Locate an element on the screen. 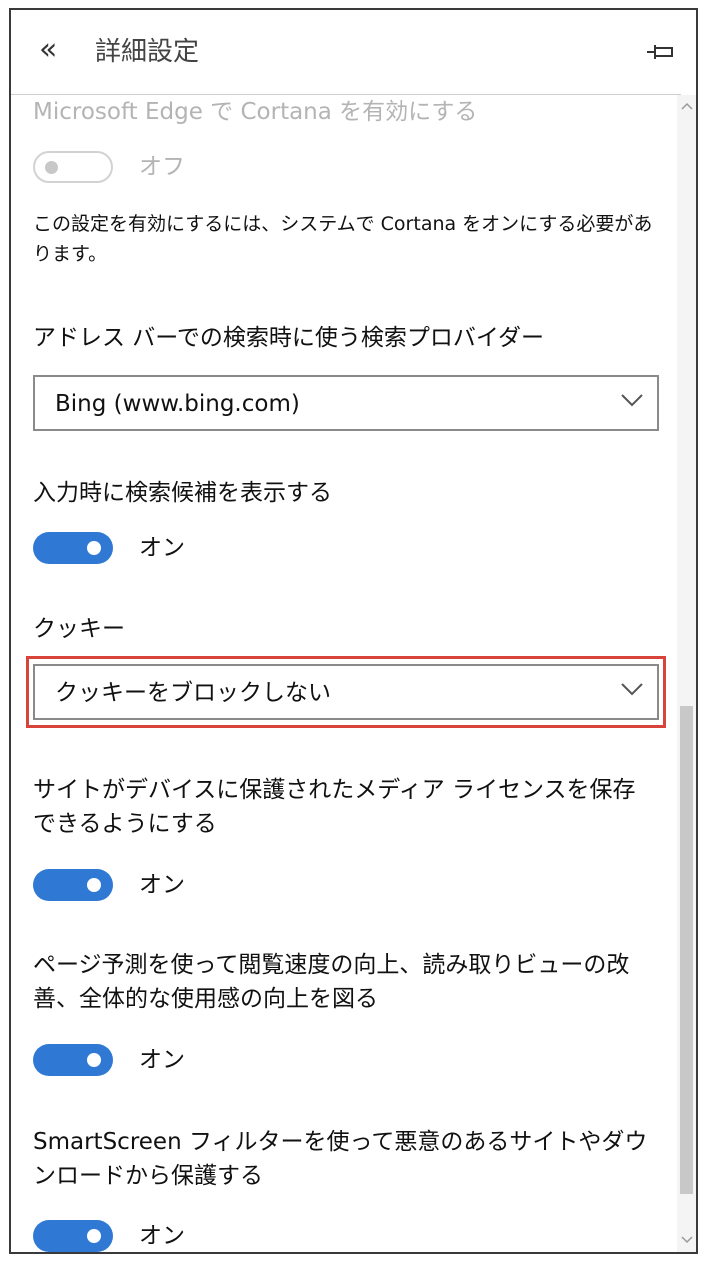 This screenshot has width=708, height=1268. scroll-up-arrow-icon is located at coordinates (687, 106).